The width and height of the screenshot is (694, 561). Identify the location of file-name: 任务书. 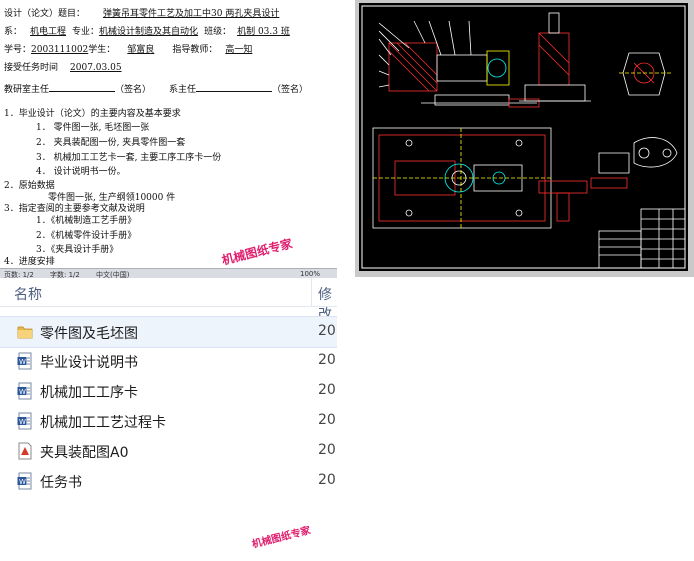
(61, 483).